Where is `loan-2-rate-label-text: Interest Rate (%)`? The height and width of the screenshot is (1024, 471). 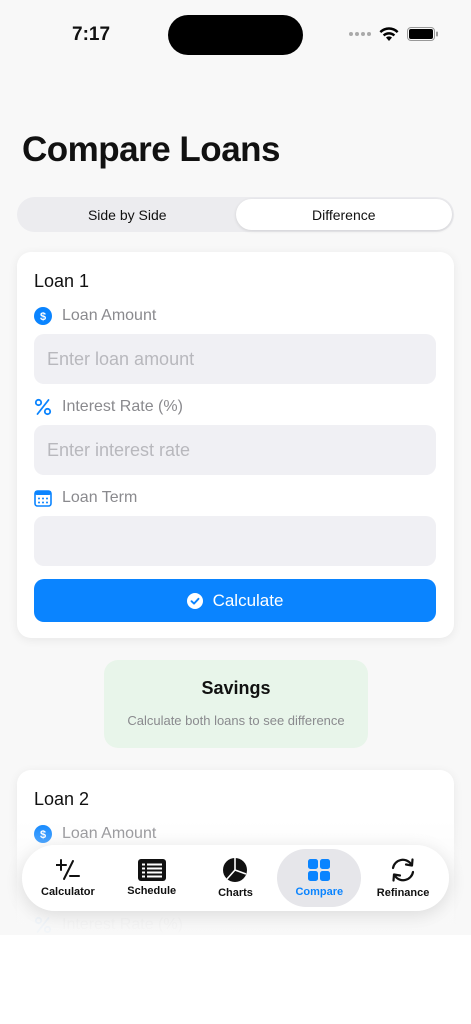
loan-2-rate-label-text: Interest Rate (%) is located at coordinates (122, 924).